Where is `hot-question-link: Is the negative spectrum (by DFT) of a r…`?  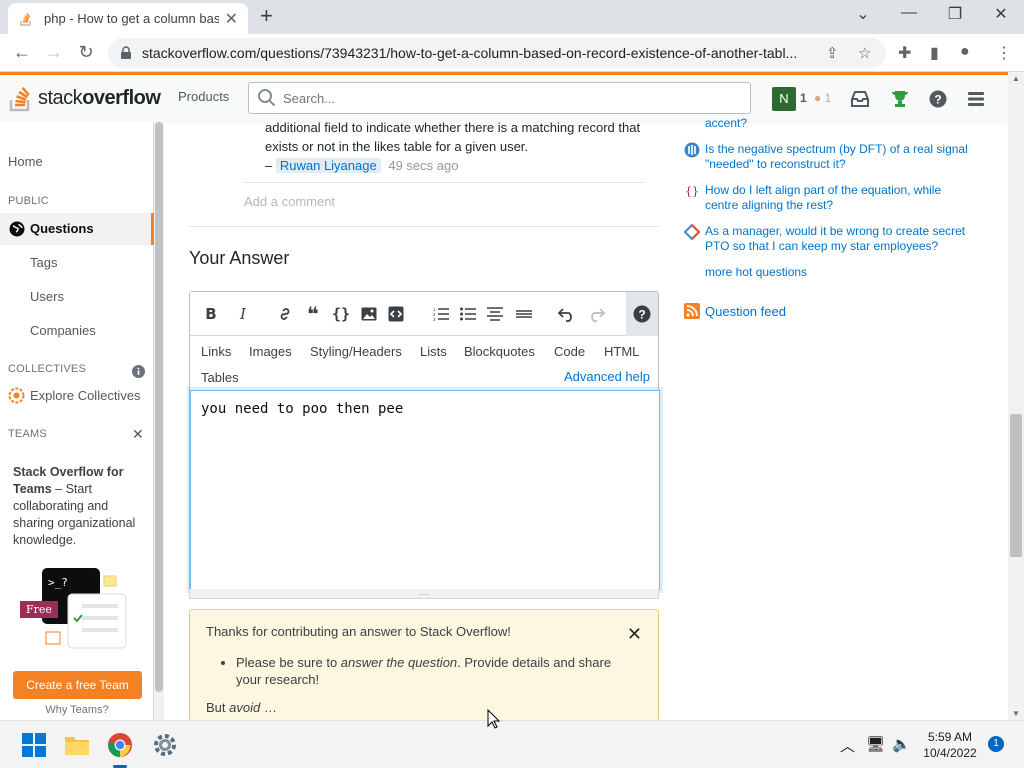 hot-question-link: Is the negative spectrum (by DFT) of a r… is located at coordinates (839, 157).